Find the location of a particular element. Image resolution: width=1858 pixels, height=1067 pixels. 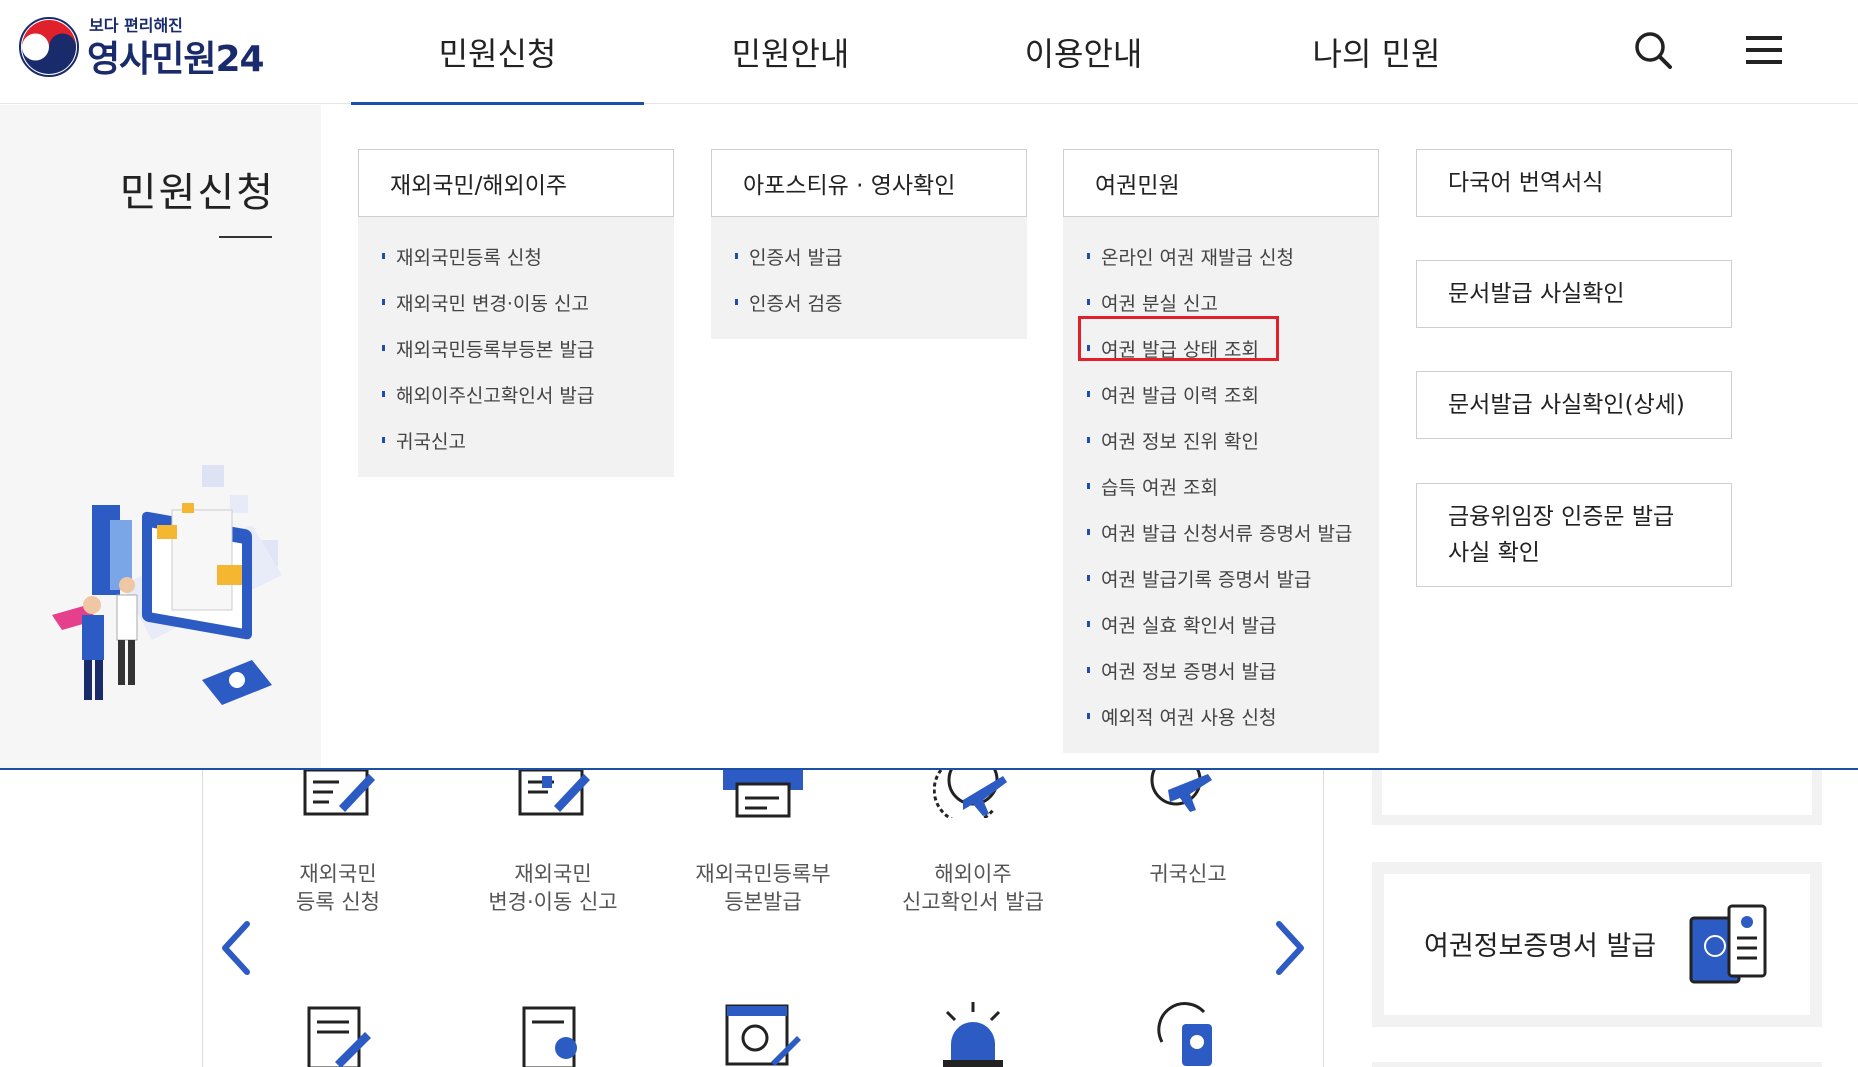

document-search-icon is located at coordinates (549, 1036).